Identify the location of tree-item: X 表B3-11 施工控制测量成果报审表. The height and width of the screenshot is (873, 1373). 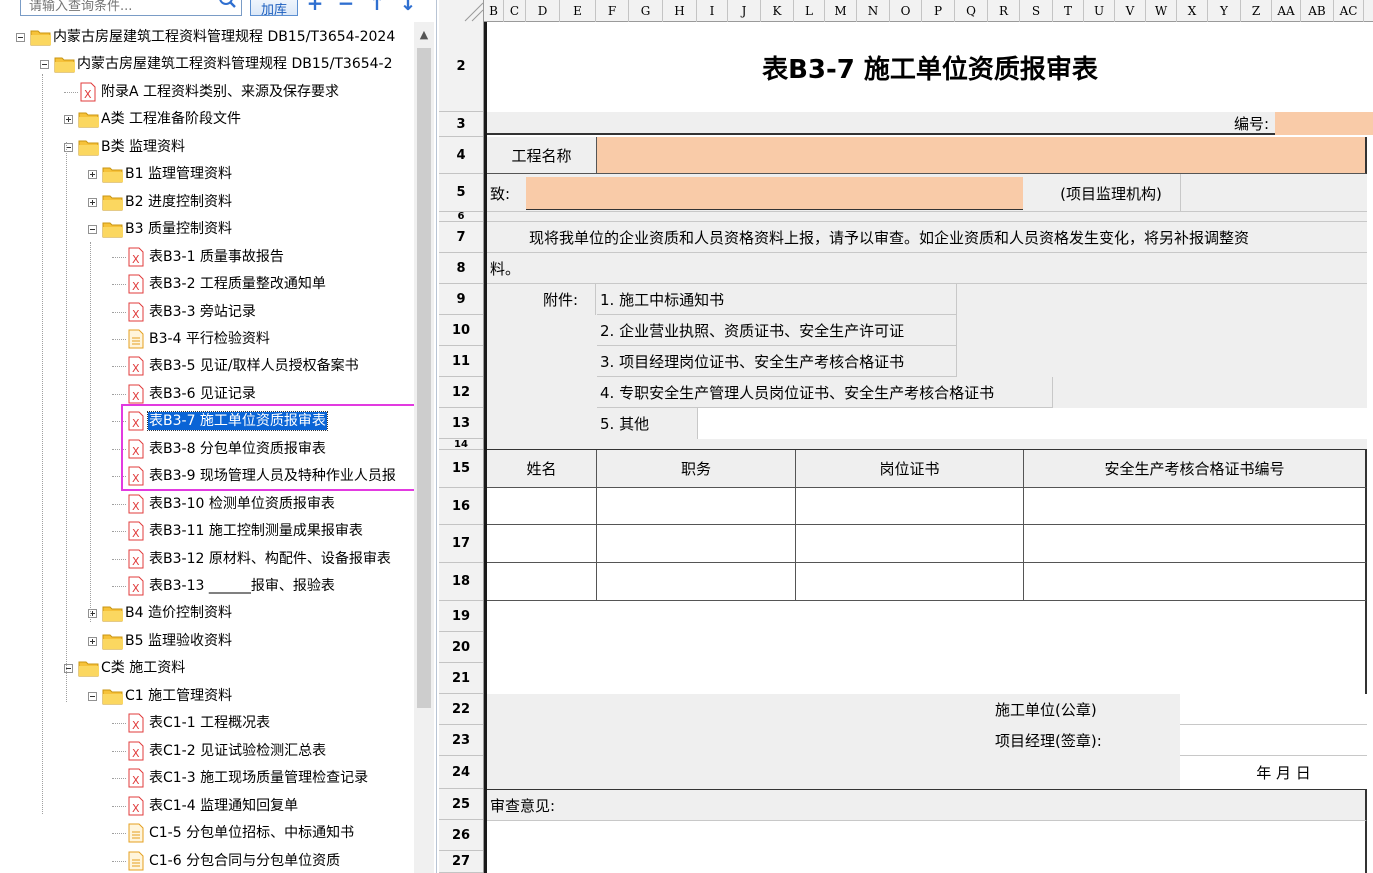
(207, 531).